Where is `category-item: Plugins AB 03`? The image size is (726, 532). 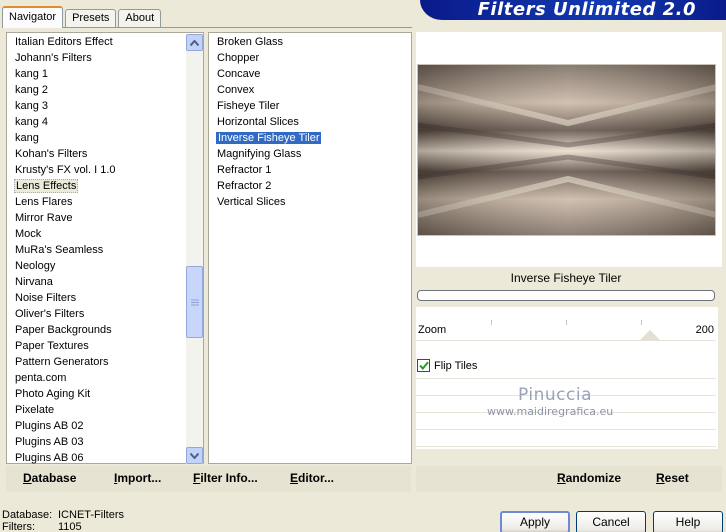
category-item: Plugins AB 03 is located at coordinates (49, 442).